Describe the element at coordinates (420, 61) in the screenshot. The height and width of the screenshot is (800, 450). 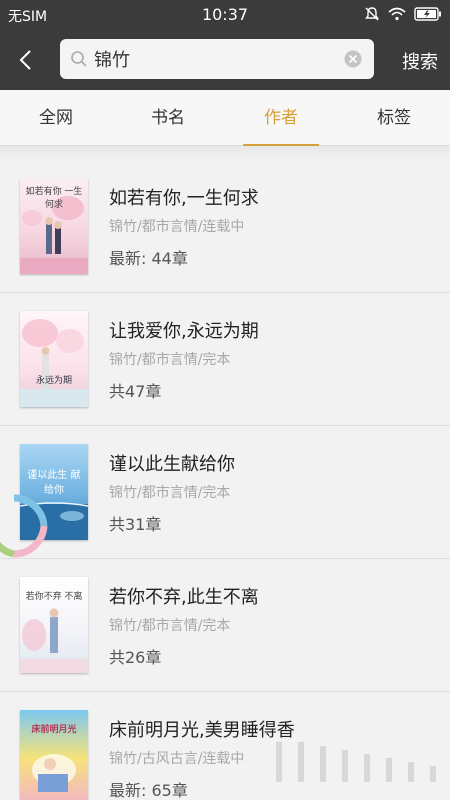
I see `search-button: 搜索` at that location.